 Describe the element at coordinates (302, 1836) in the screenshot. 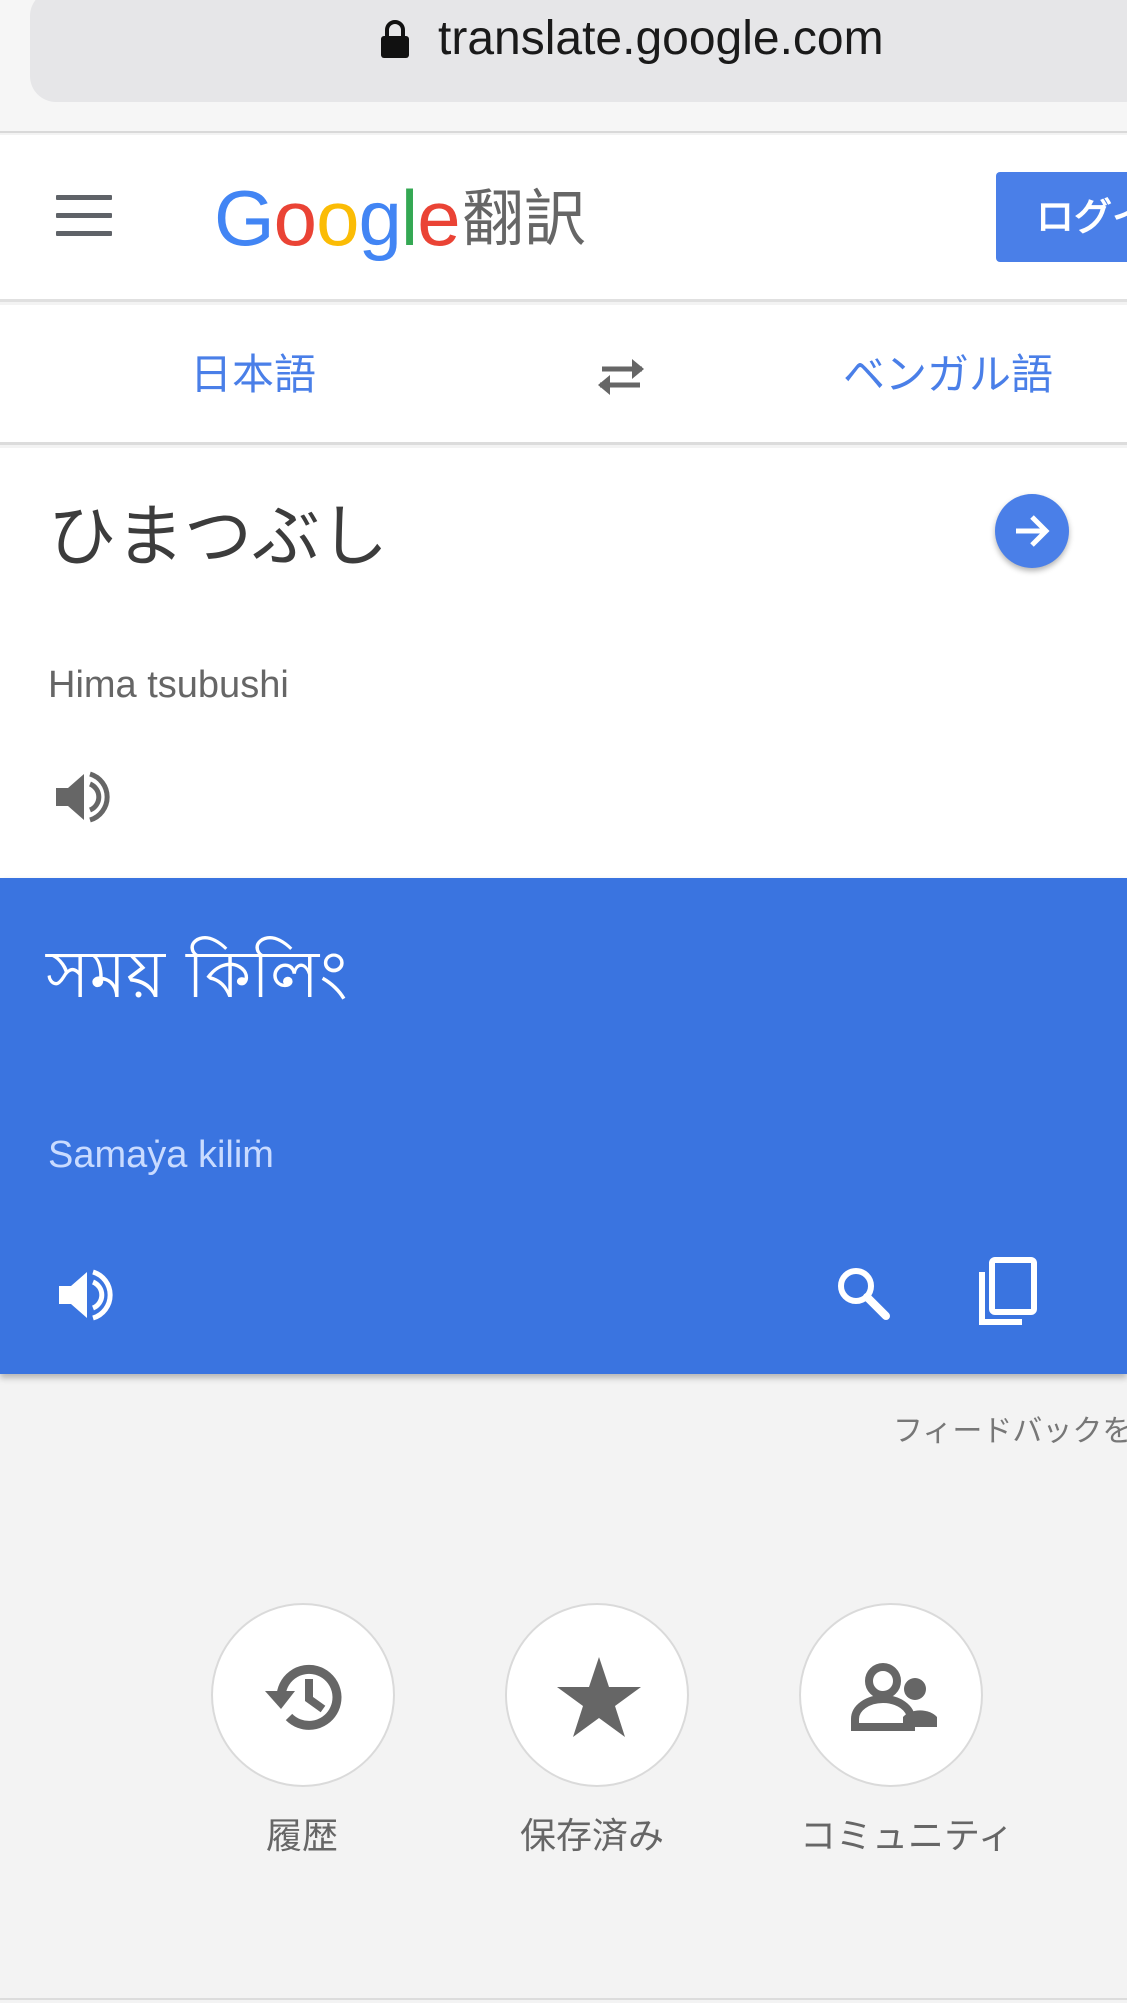

I see `history-label: 履歴` at that location.